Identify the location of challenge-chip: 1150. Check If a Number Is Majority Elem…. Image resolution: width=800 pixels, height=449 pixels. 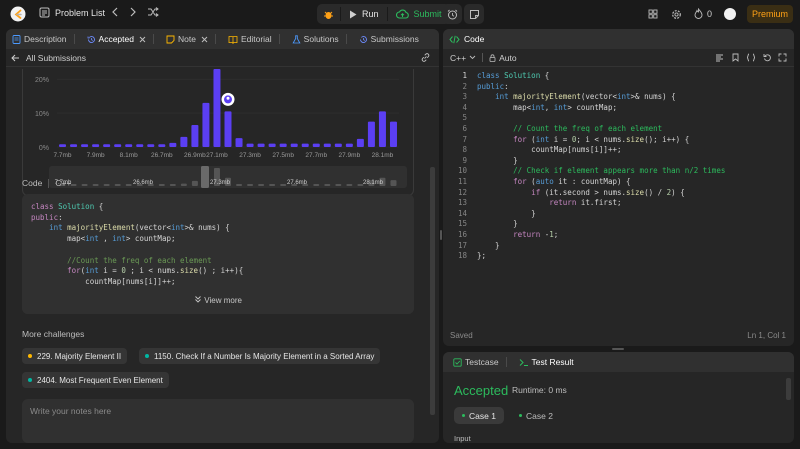
(260, 356).